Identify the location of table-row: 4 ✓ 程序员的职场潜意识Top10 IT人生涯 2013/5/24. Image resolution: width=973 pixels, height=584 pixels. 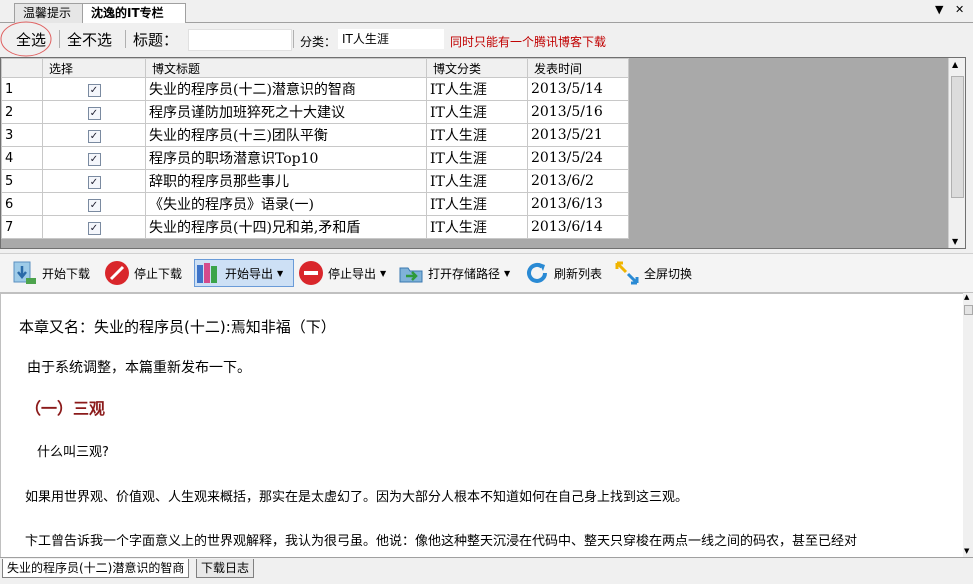
(315, 158).